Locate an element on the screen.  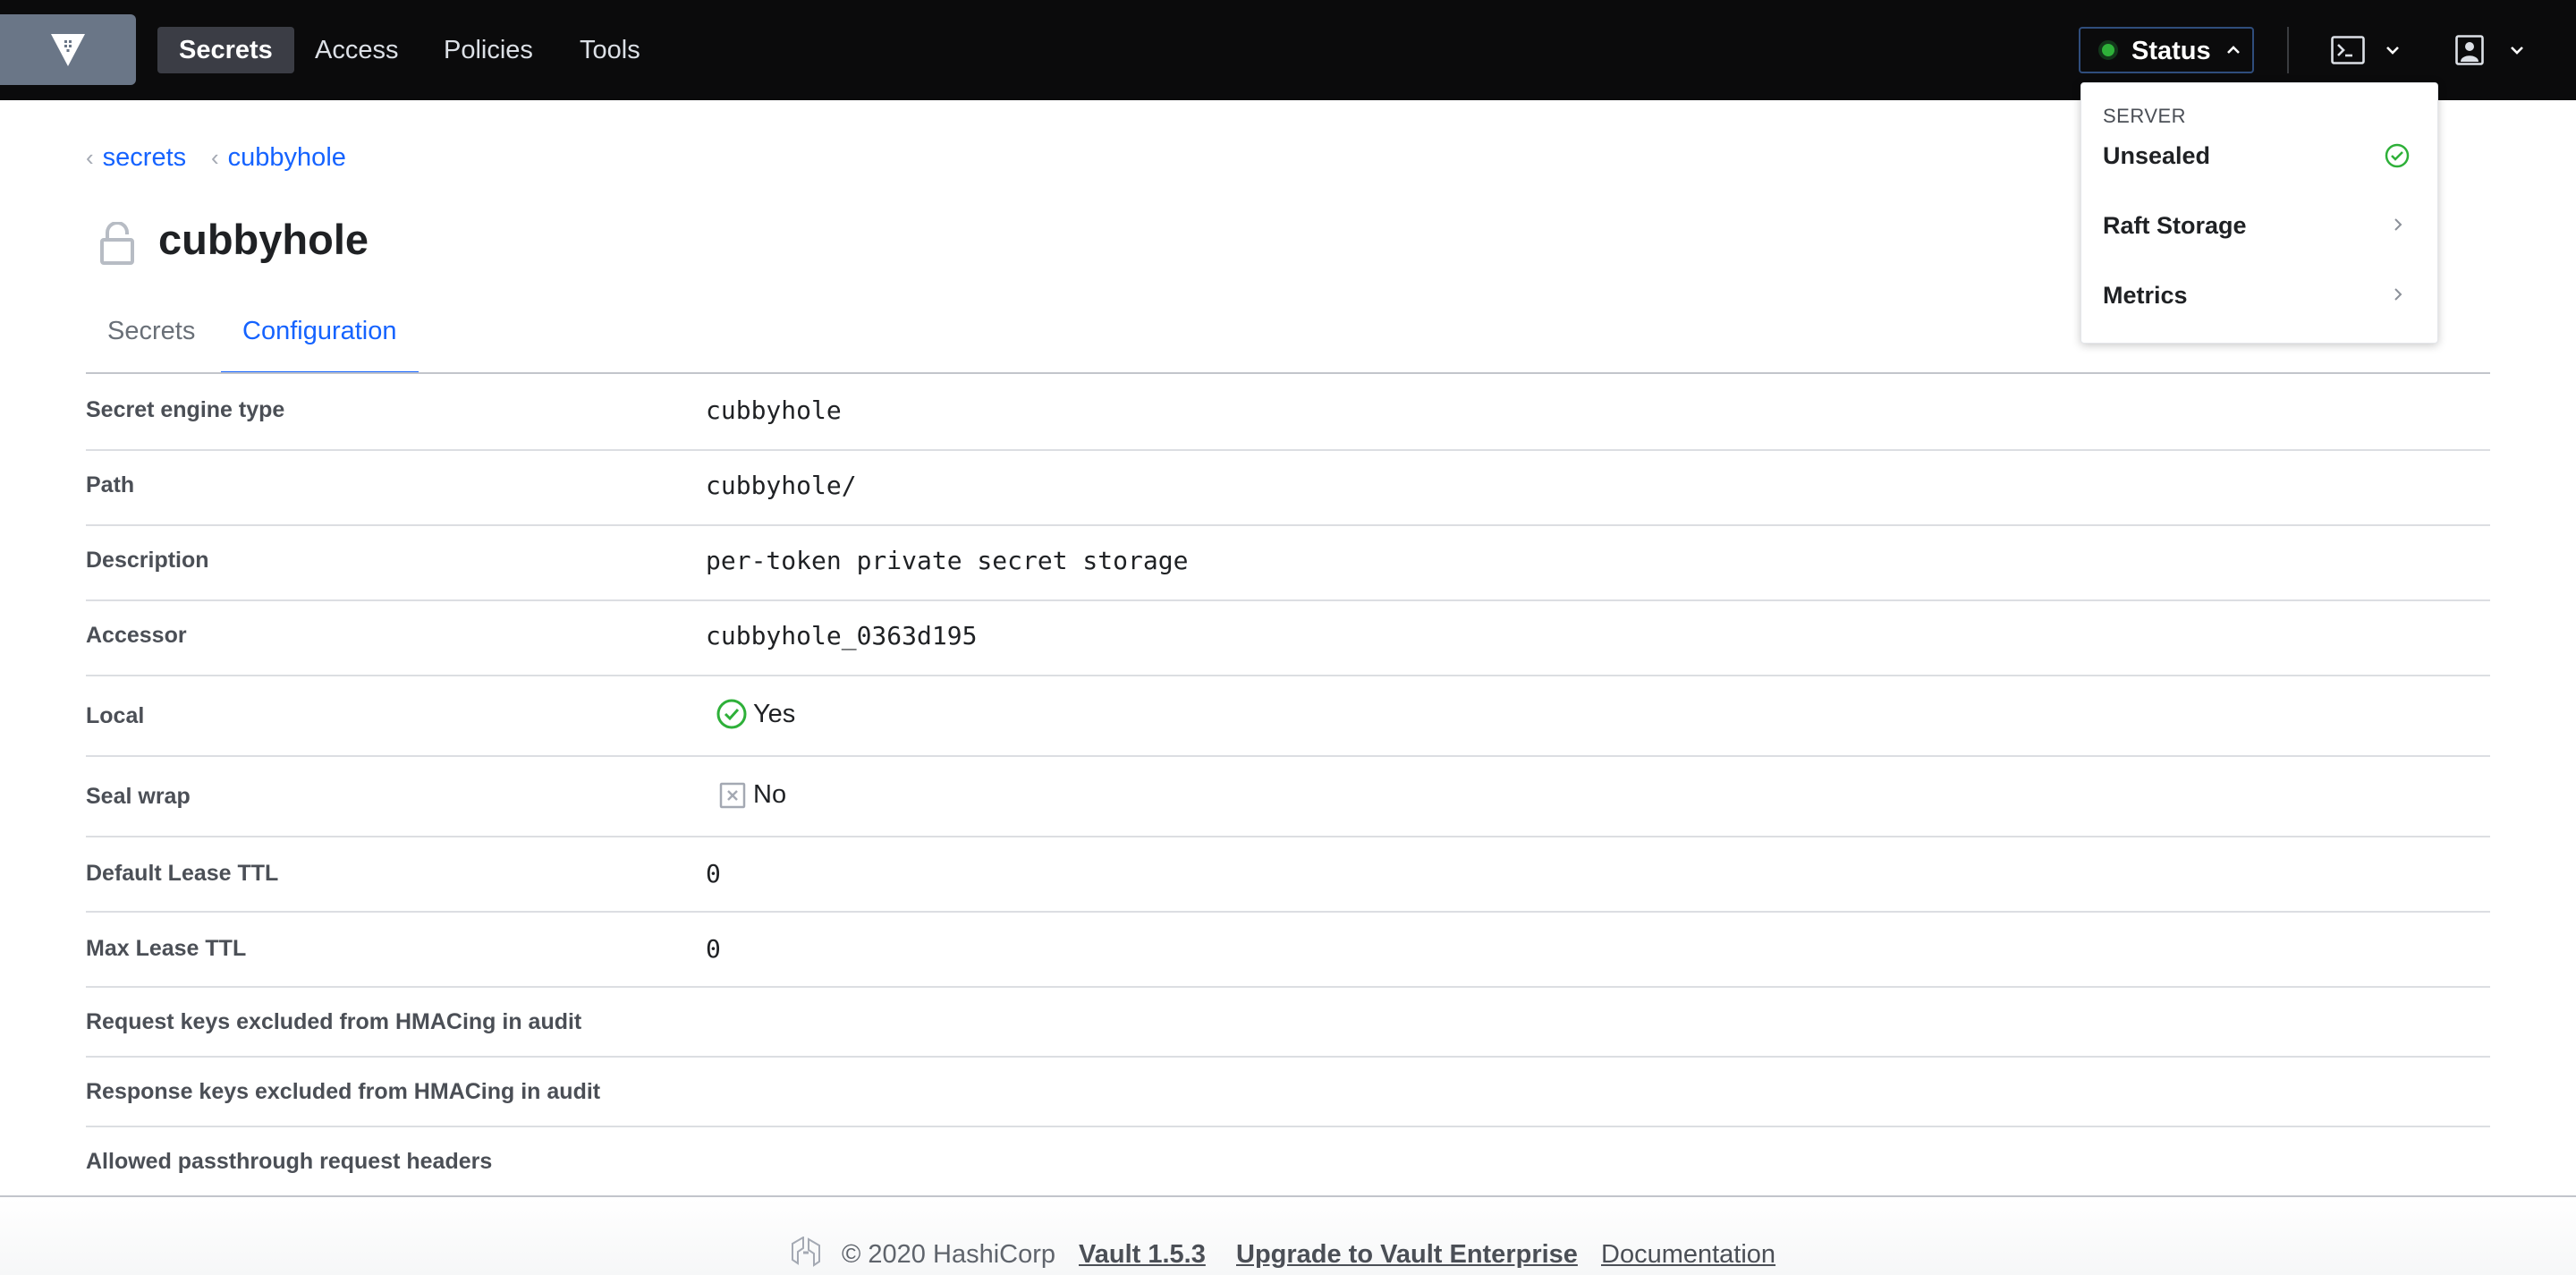
nav-policies: Policies is located at coordinates (488, 50).